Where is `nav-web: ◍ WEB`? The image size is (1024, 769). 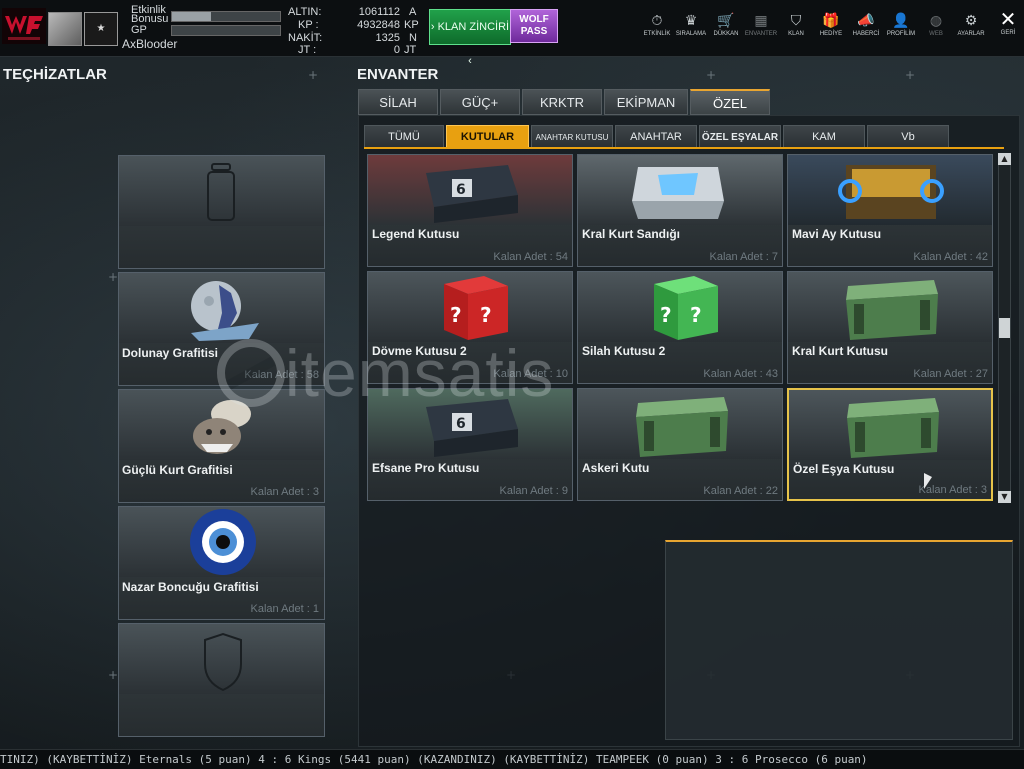
nav-web: ◍ WEB is located at coordinates (936, 25).